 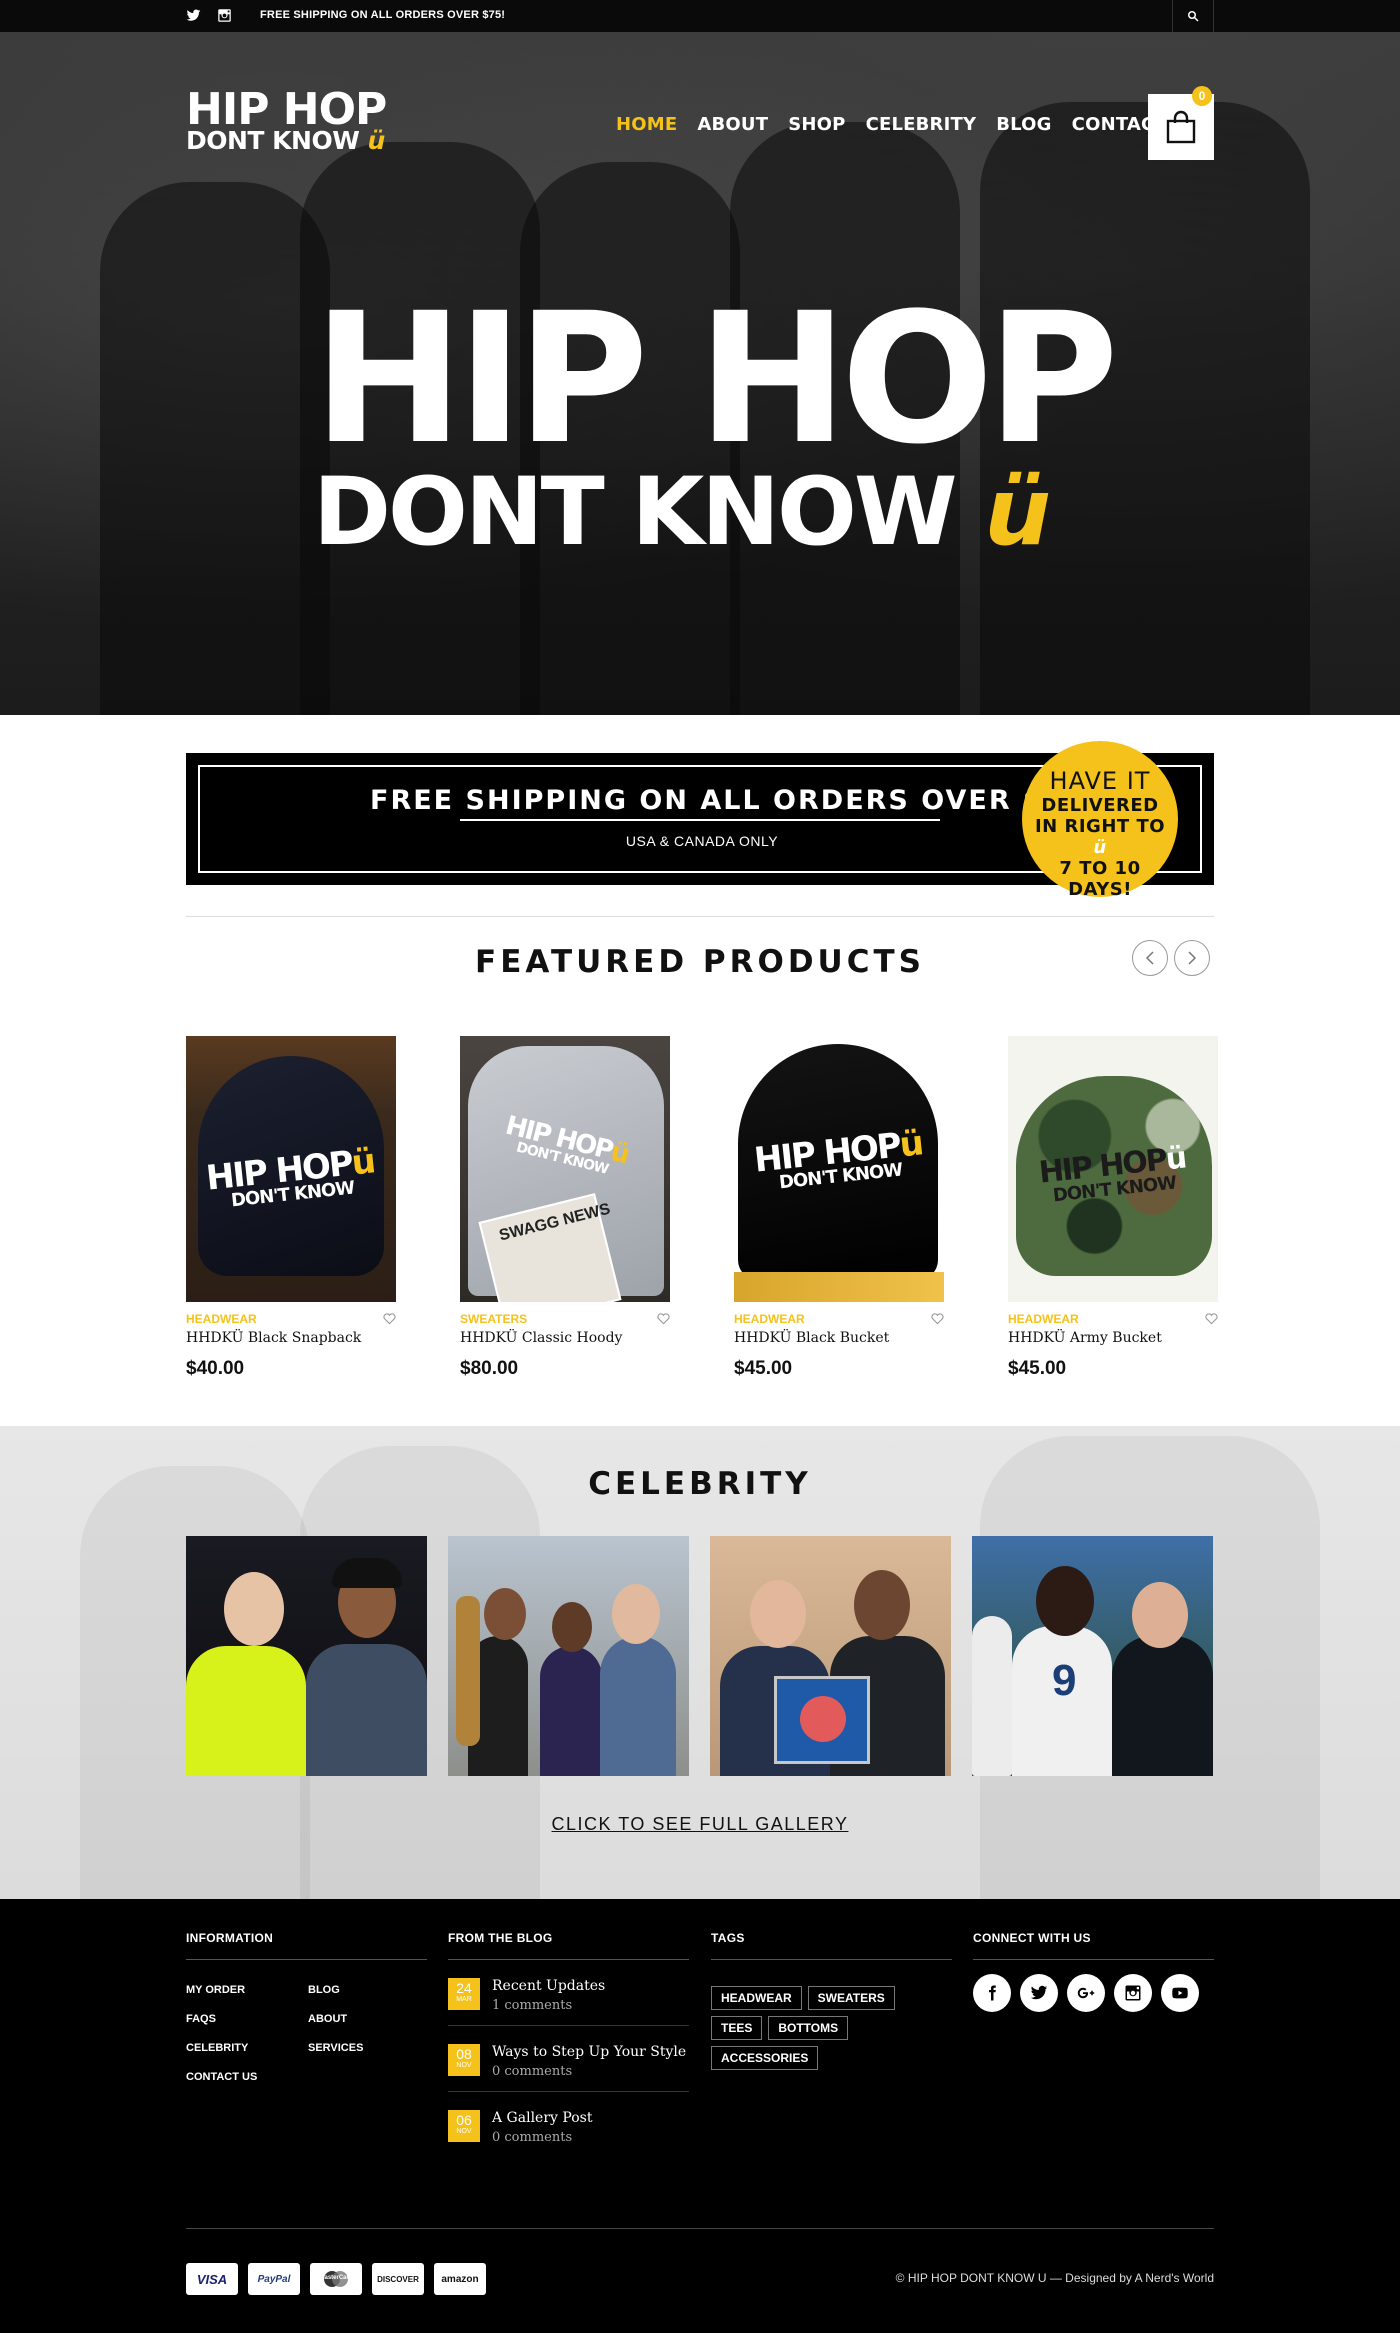 I want to click on top-bar: FREE SHIPPING ON ALL ORDERS OVER $75!, so click(x=700, y=16).